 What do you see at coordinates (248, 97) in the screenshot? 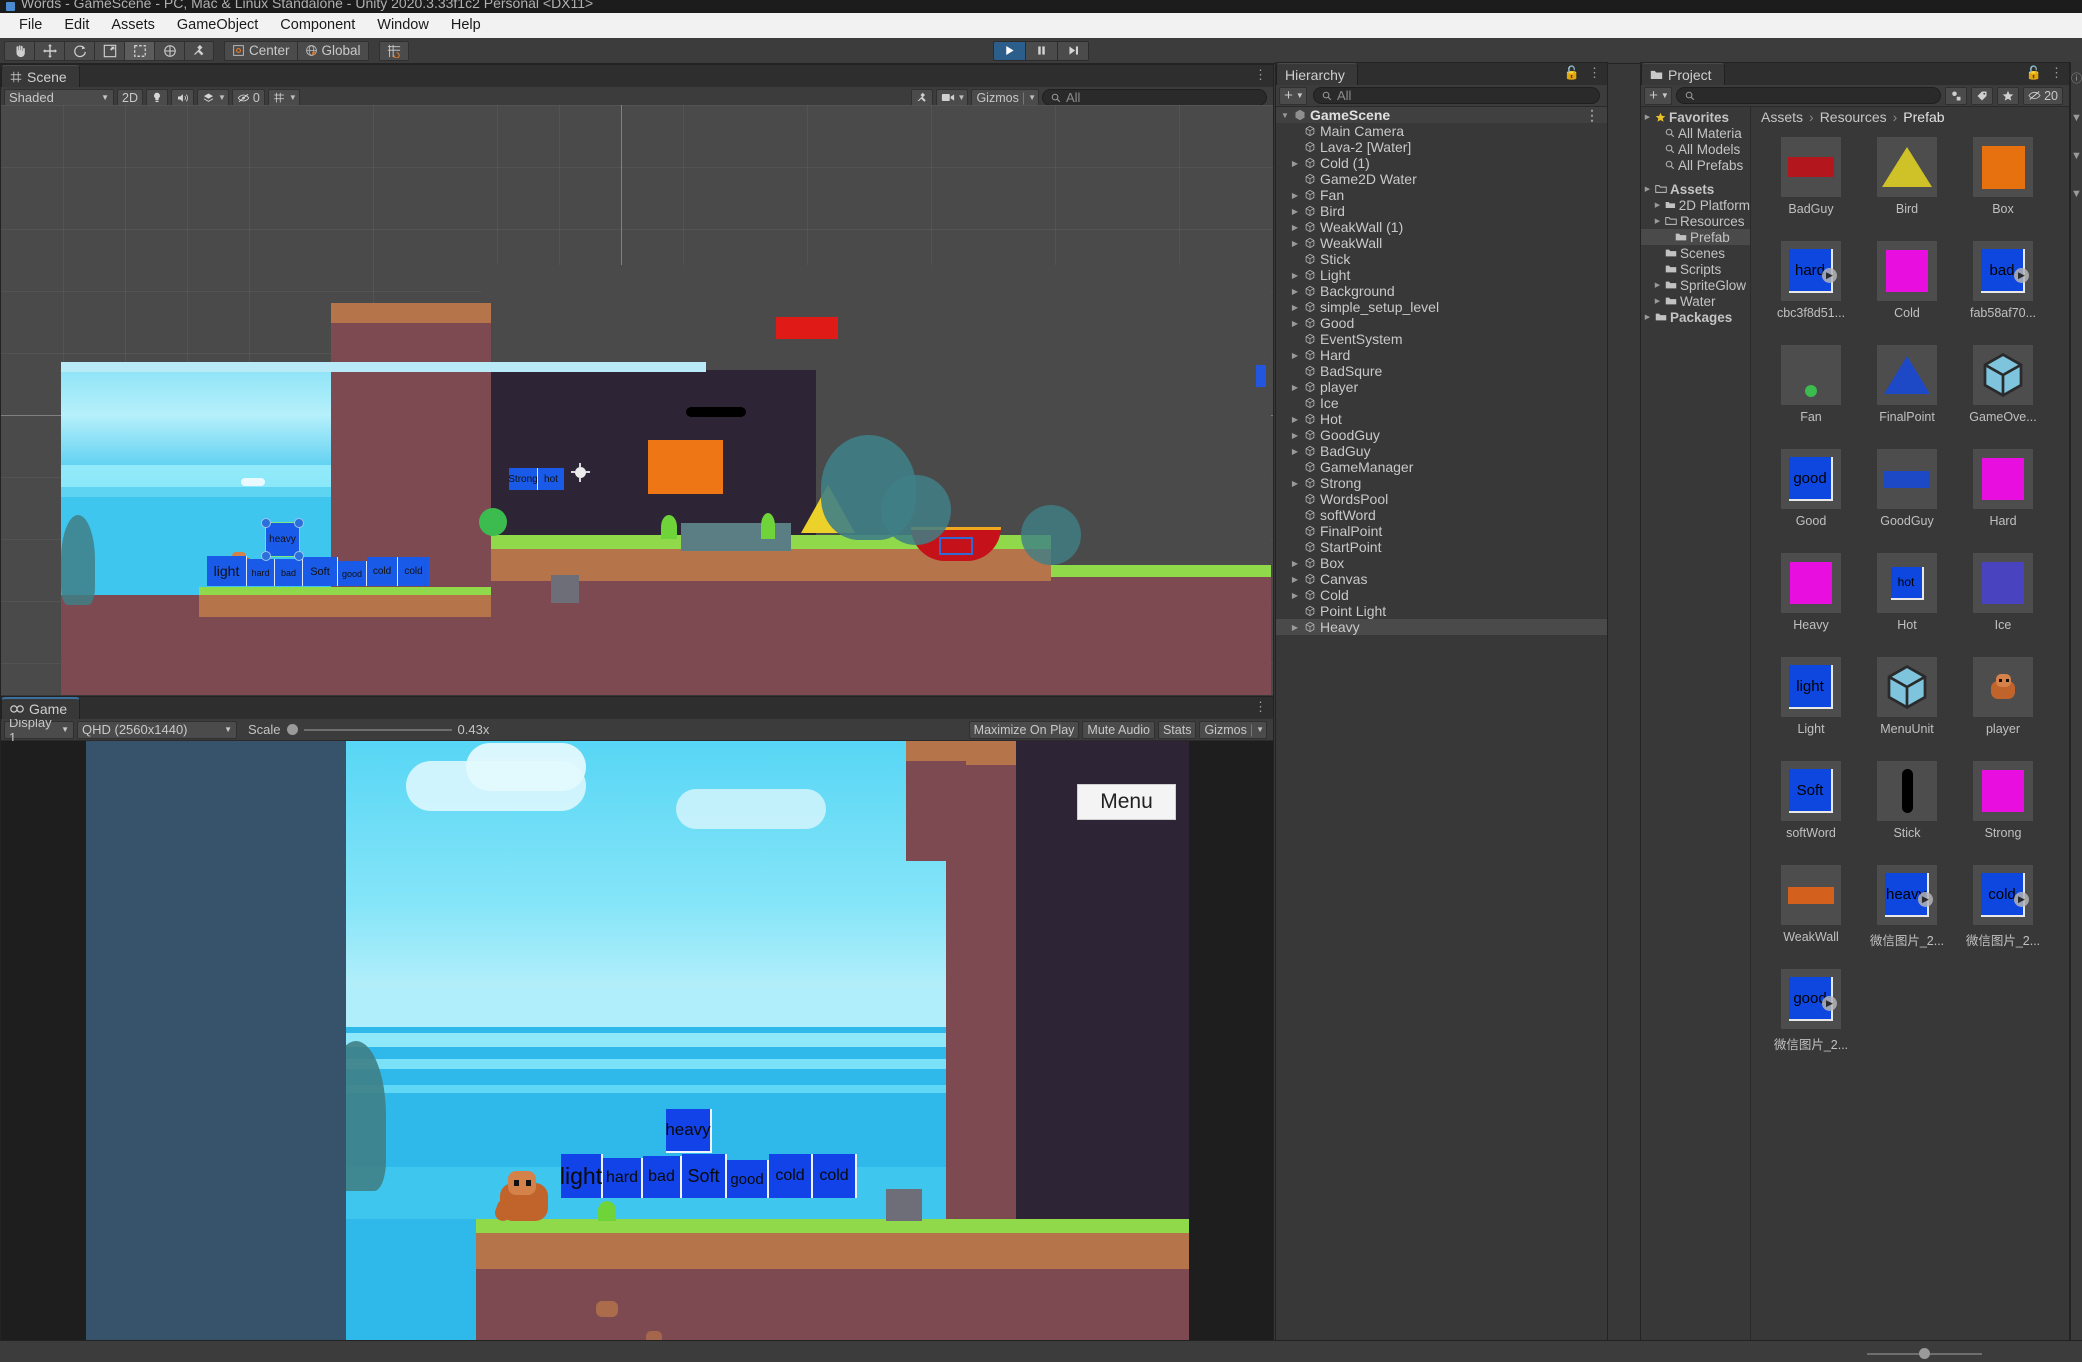
I see `scene-visibility-toggle: 0` at bounding box center [248, 97].